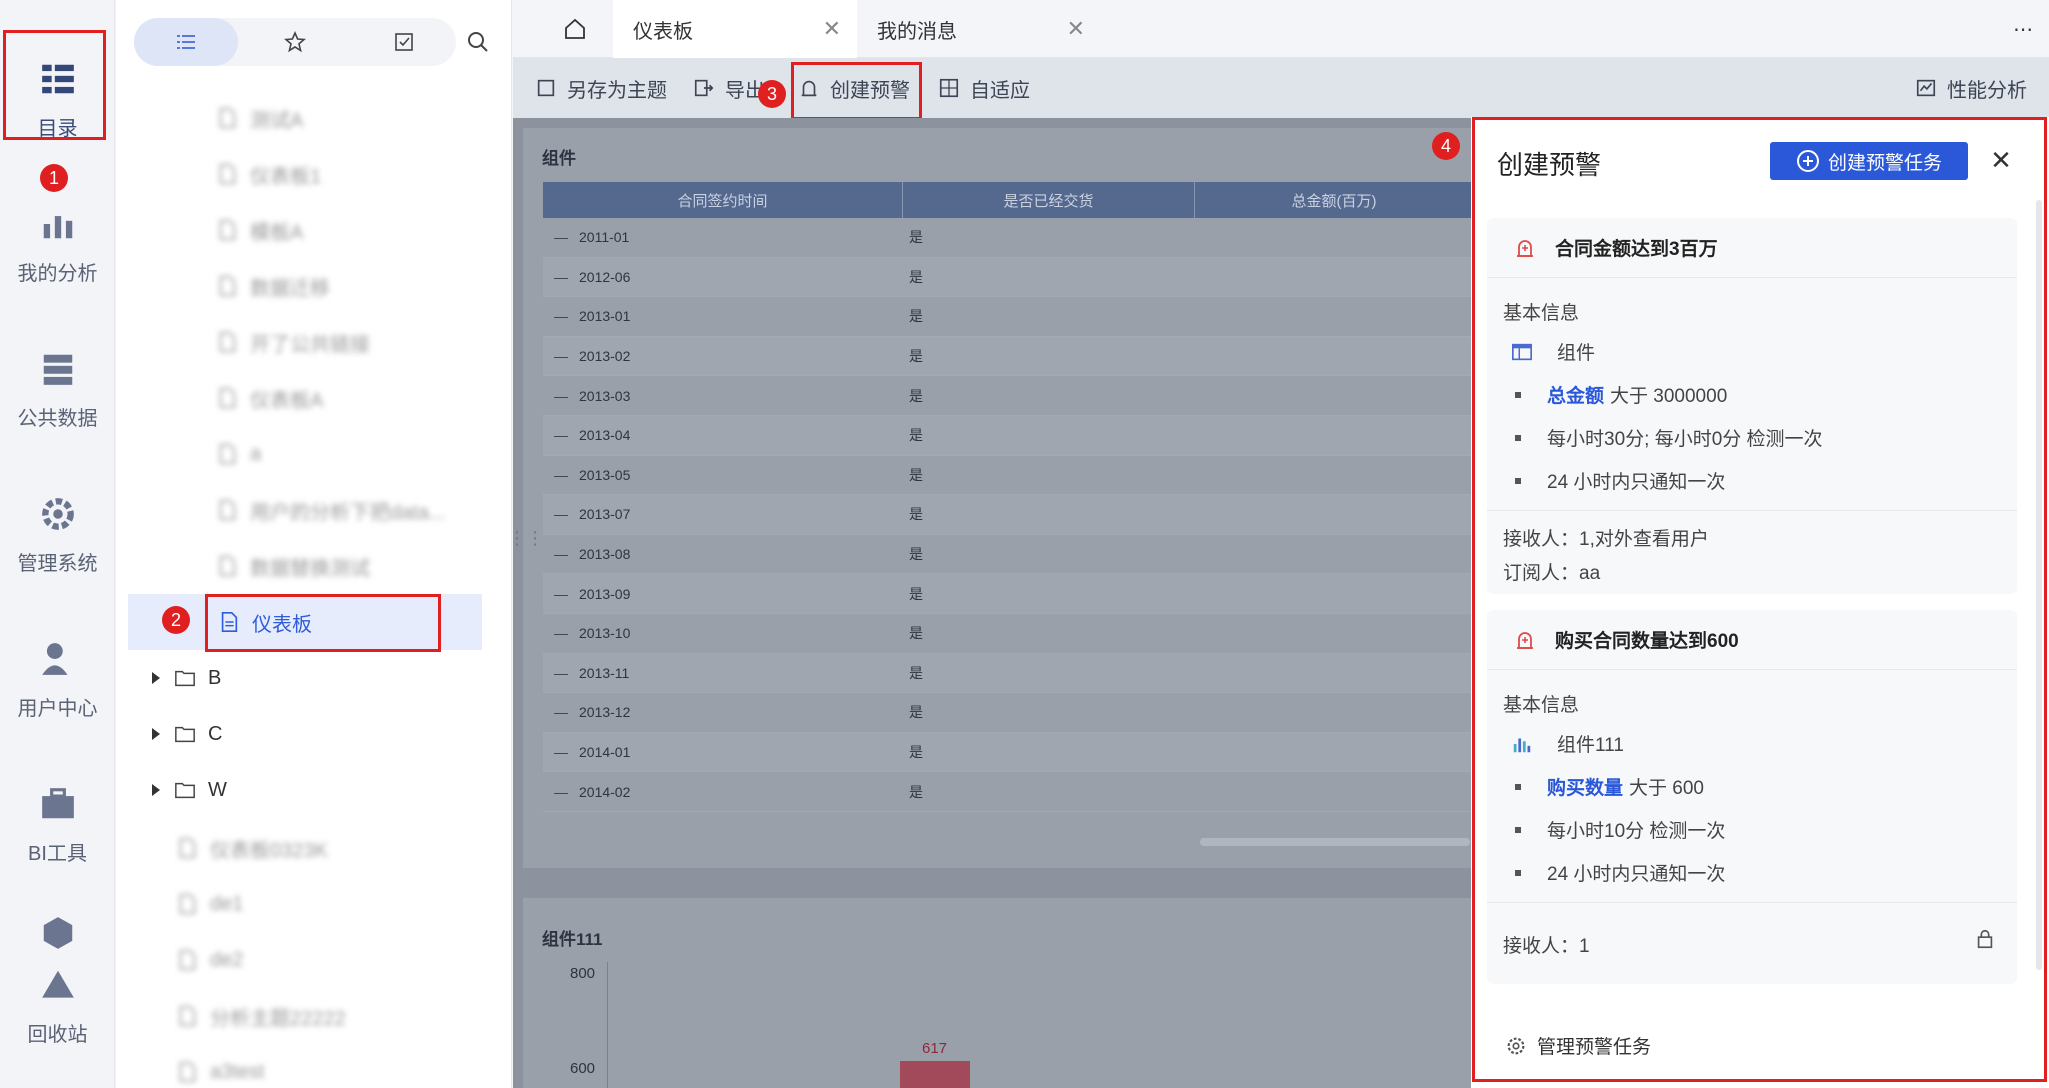  Describe the element at coordinates (314, 230) in the screenshot. I see `tree-item: 模板A` at that location.